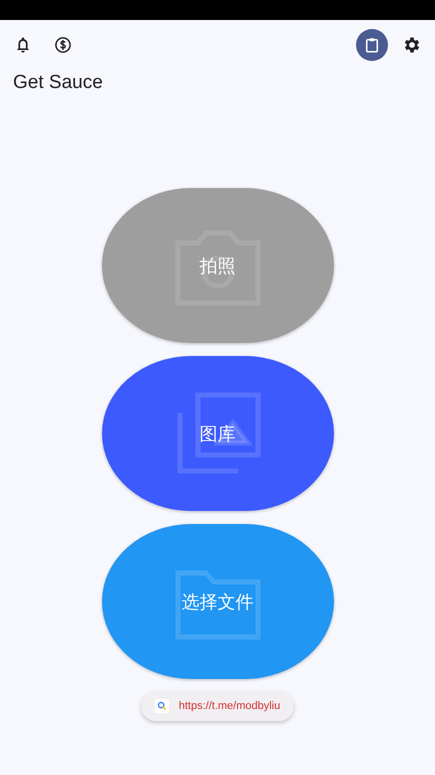 This screenshot has height=775, width=435. What do you see at coordinates (161, 706) in the screenshot?
I see `search-icon` at bounding box center [161, 706].